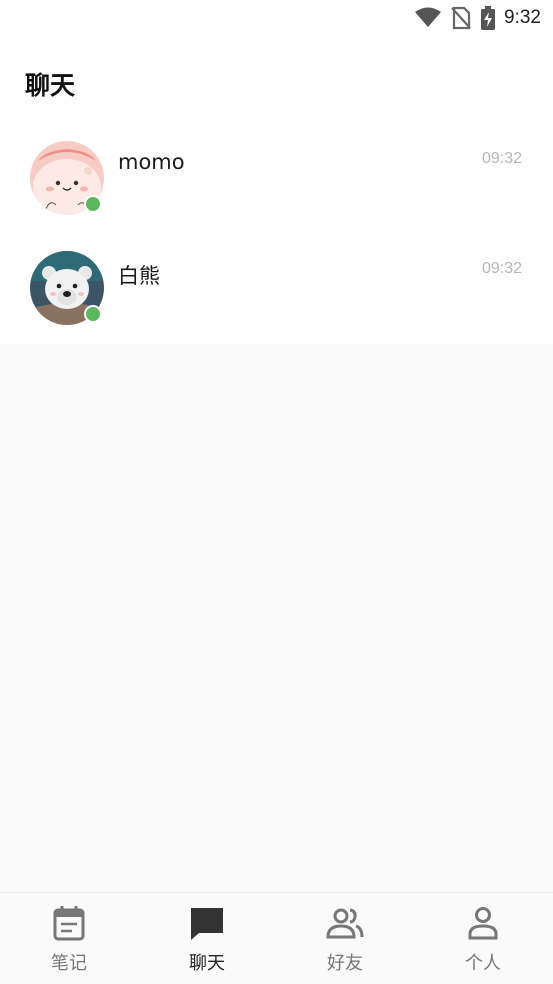 The width and height of the screenshot is (553, 984). What do you see at coordinates (488, 18) in the screenshot?
I see `battery-charging-icon` at bounding box center [488, 18].